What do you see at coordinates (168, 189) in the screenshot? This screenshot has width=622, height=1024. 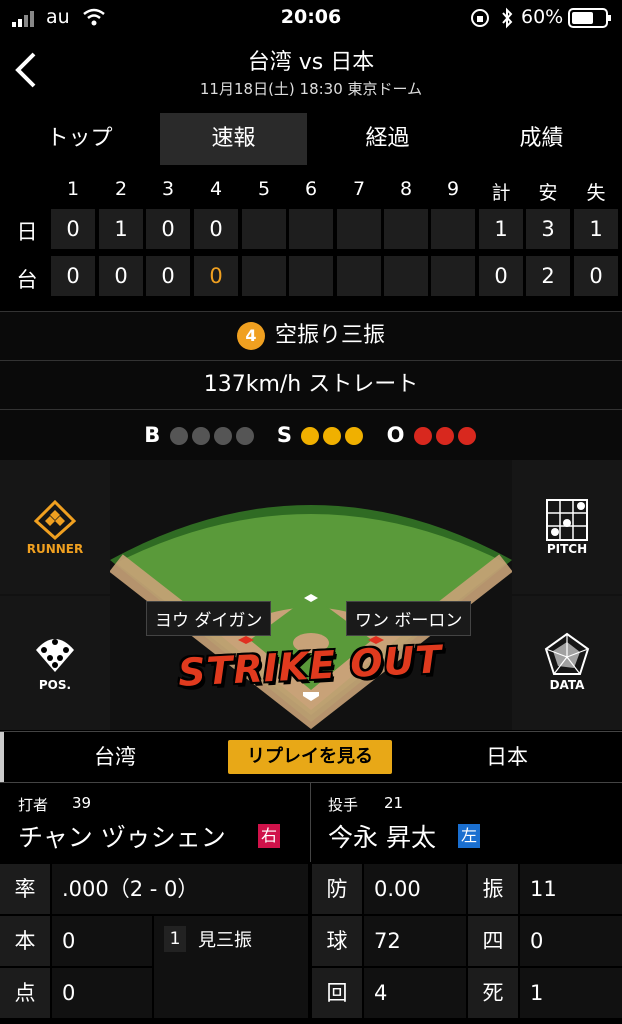 I see `inning-header: 3` at bounding box center [168, 189].